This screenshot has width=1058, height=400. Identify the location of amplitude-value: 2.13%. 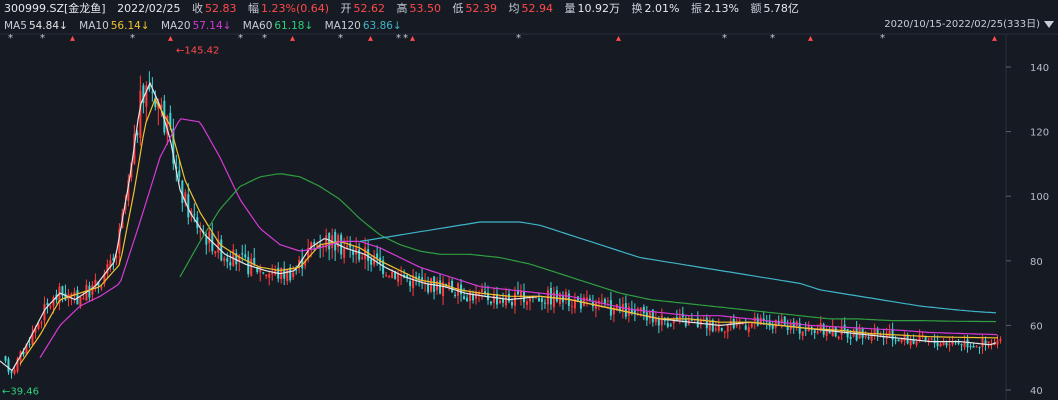
(721, 8).